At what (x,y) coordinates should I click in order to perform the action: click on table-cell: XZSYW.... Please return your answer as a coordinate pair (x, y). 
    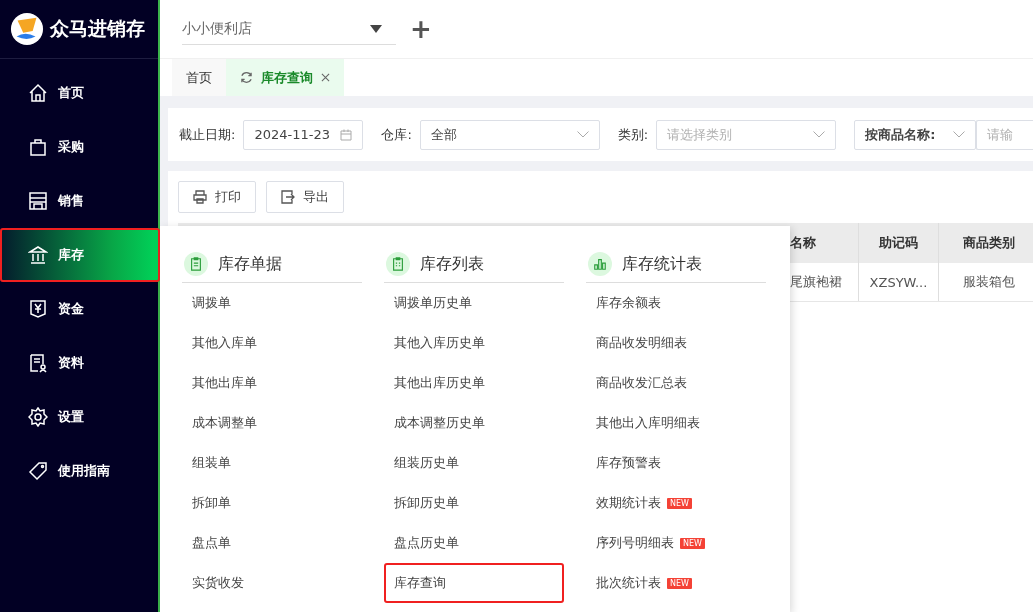
    Looking at the image, I should click on (899, 282).